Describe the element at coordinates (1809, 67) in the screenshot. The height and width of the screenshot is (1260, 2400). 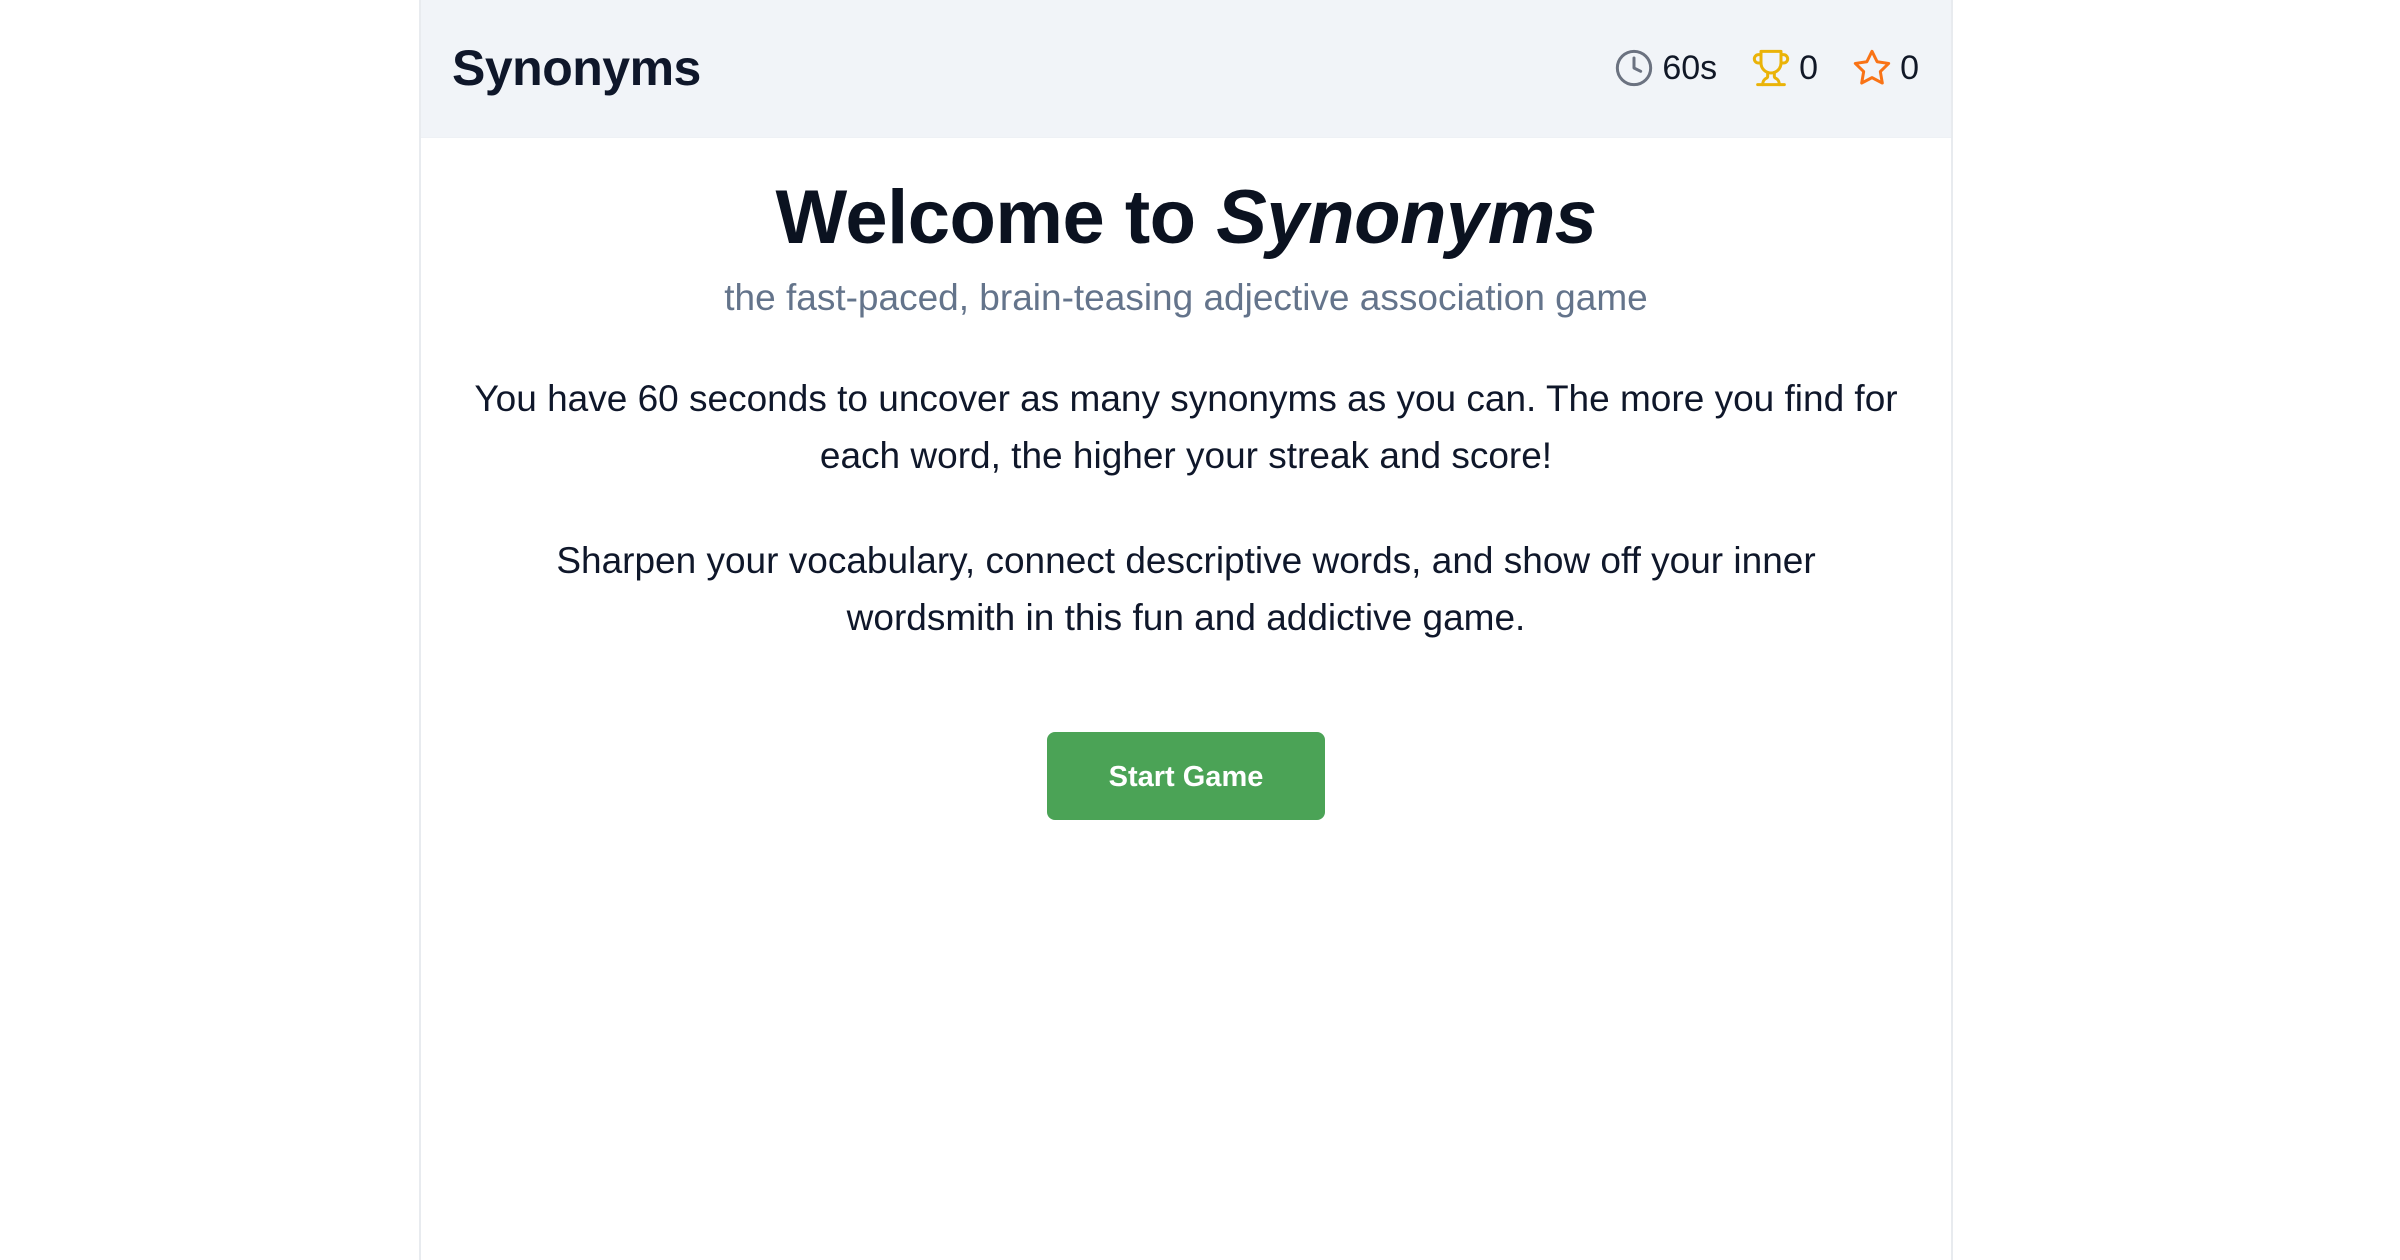
I see `trophy-value: 0` at that location.